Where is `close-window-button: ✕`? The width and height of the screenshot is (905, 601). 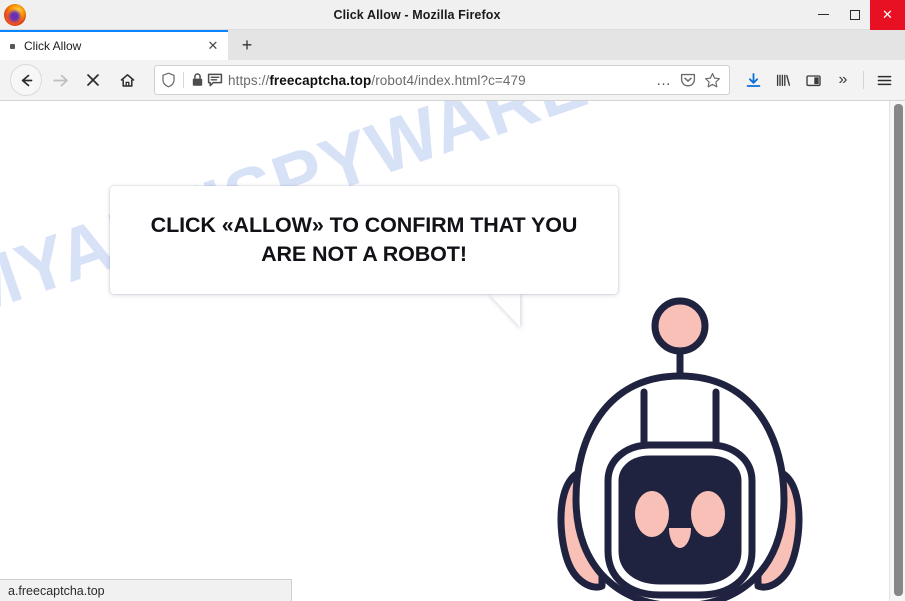
close-window-button: ✕ is located at coordinates (887, 15).